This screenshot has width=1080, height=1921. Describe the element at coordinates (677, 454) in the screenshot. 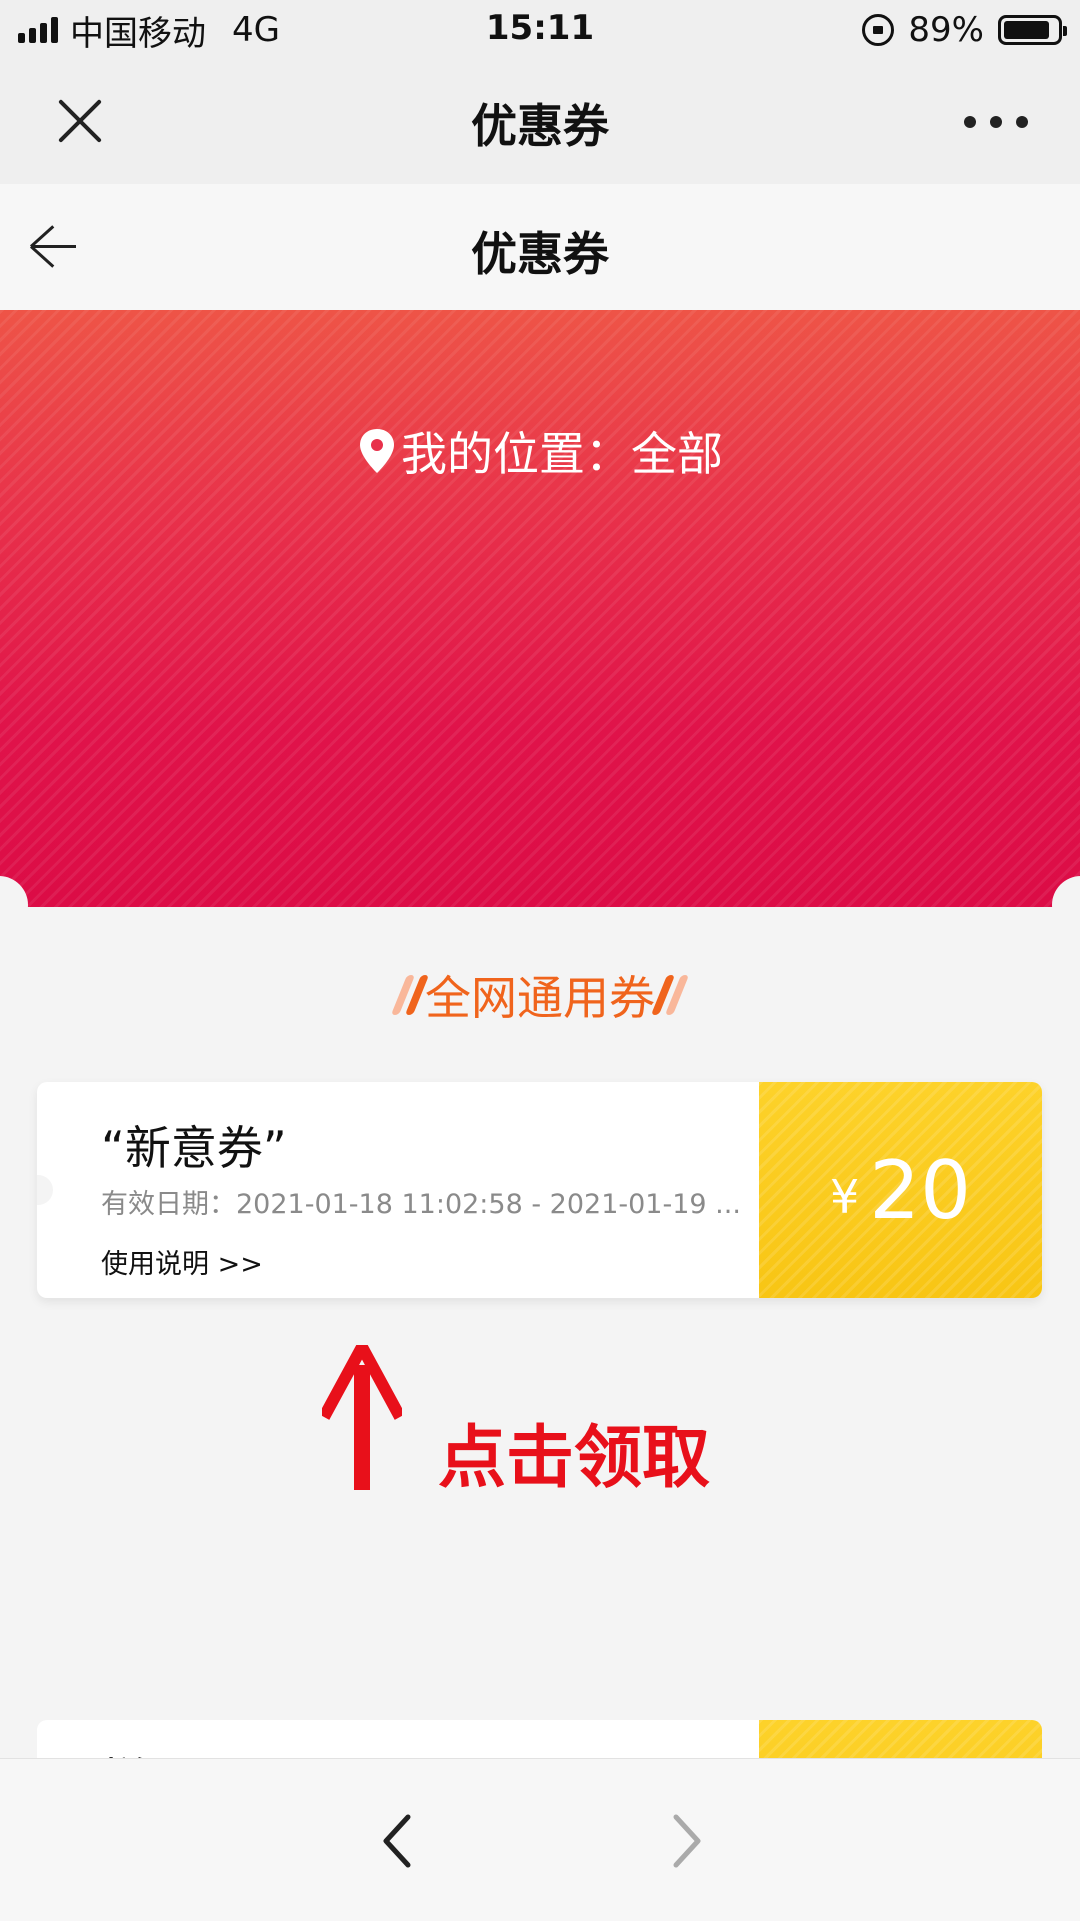

I see `location-value: 全部` at that location.